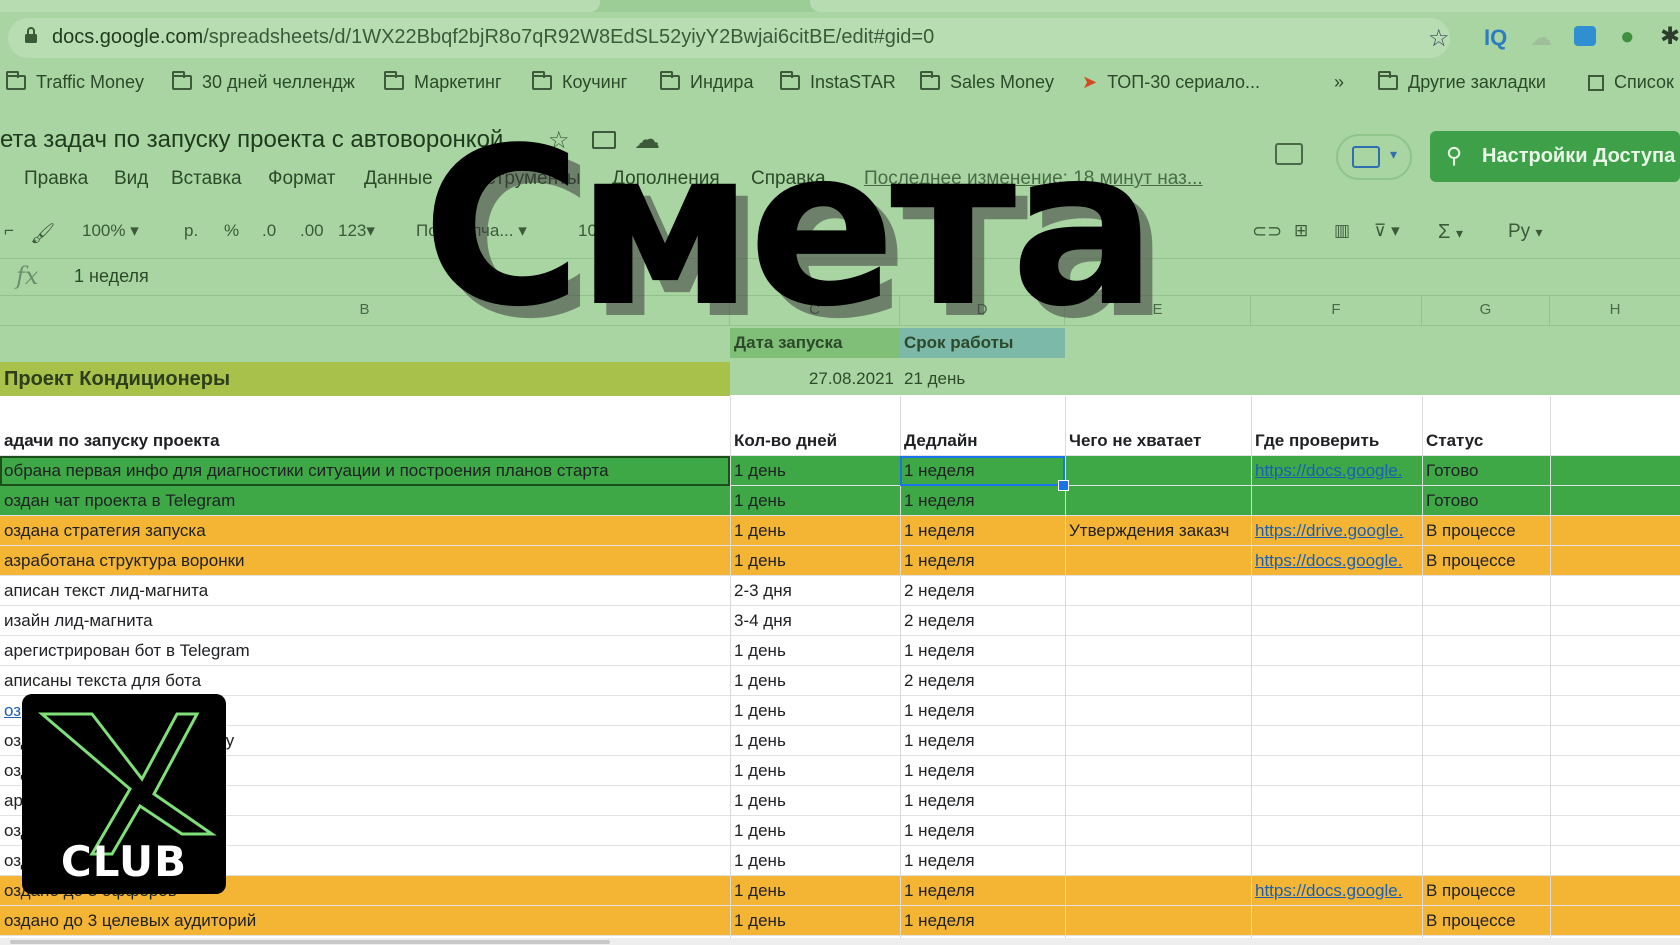 The height and width of the screenshot is (945, 1680). I want to click on increase-decimal-button: .00, so click(312, 231).